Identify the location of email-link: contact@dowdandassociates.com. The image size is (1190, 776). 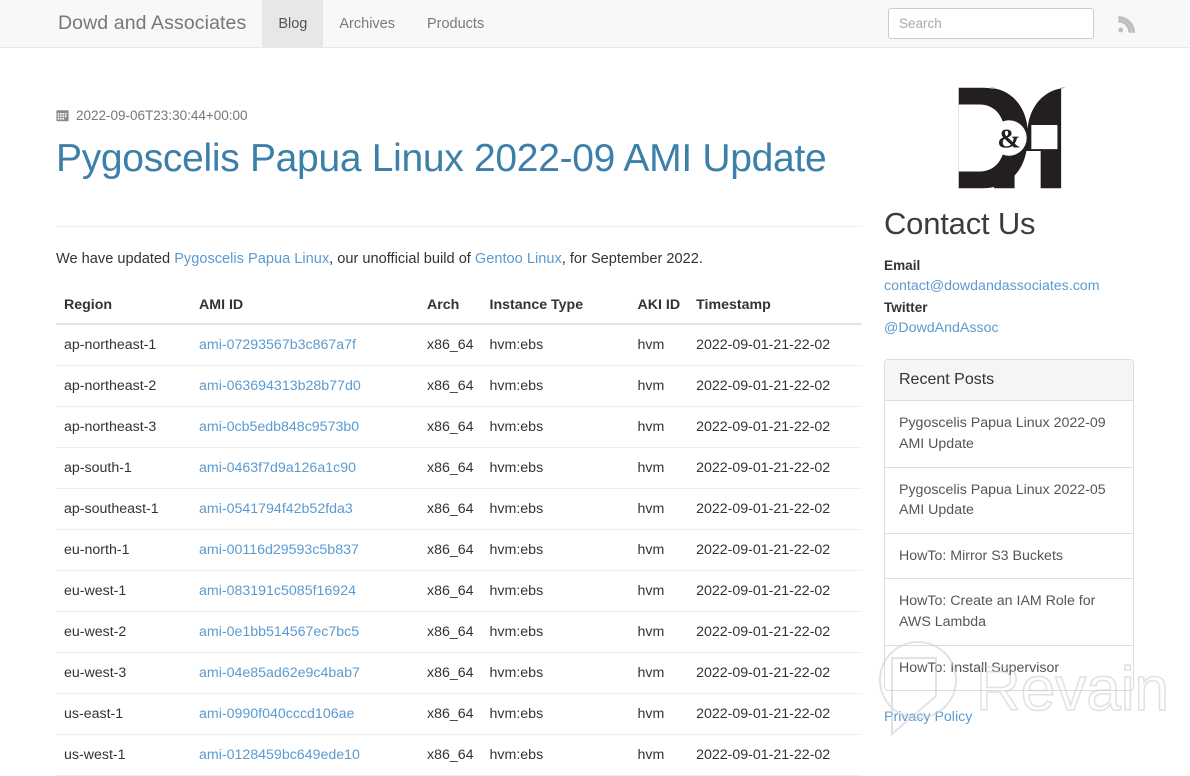
(1009, 286).